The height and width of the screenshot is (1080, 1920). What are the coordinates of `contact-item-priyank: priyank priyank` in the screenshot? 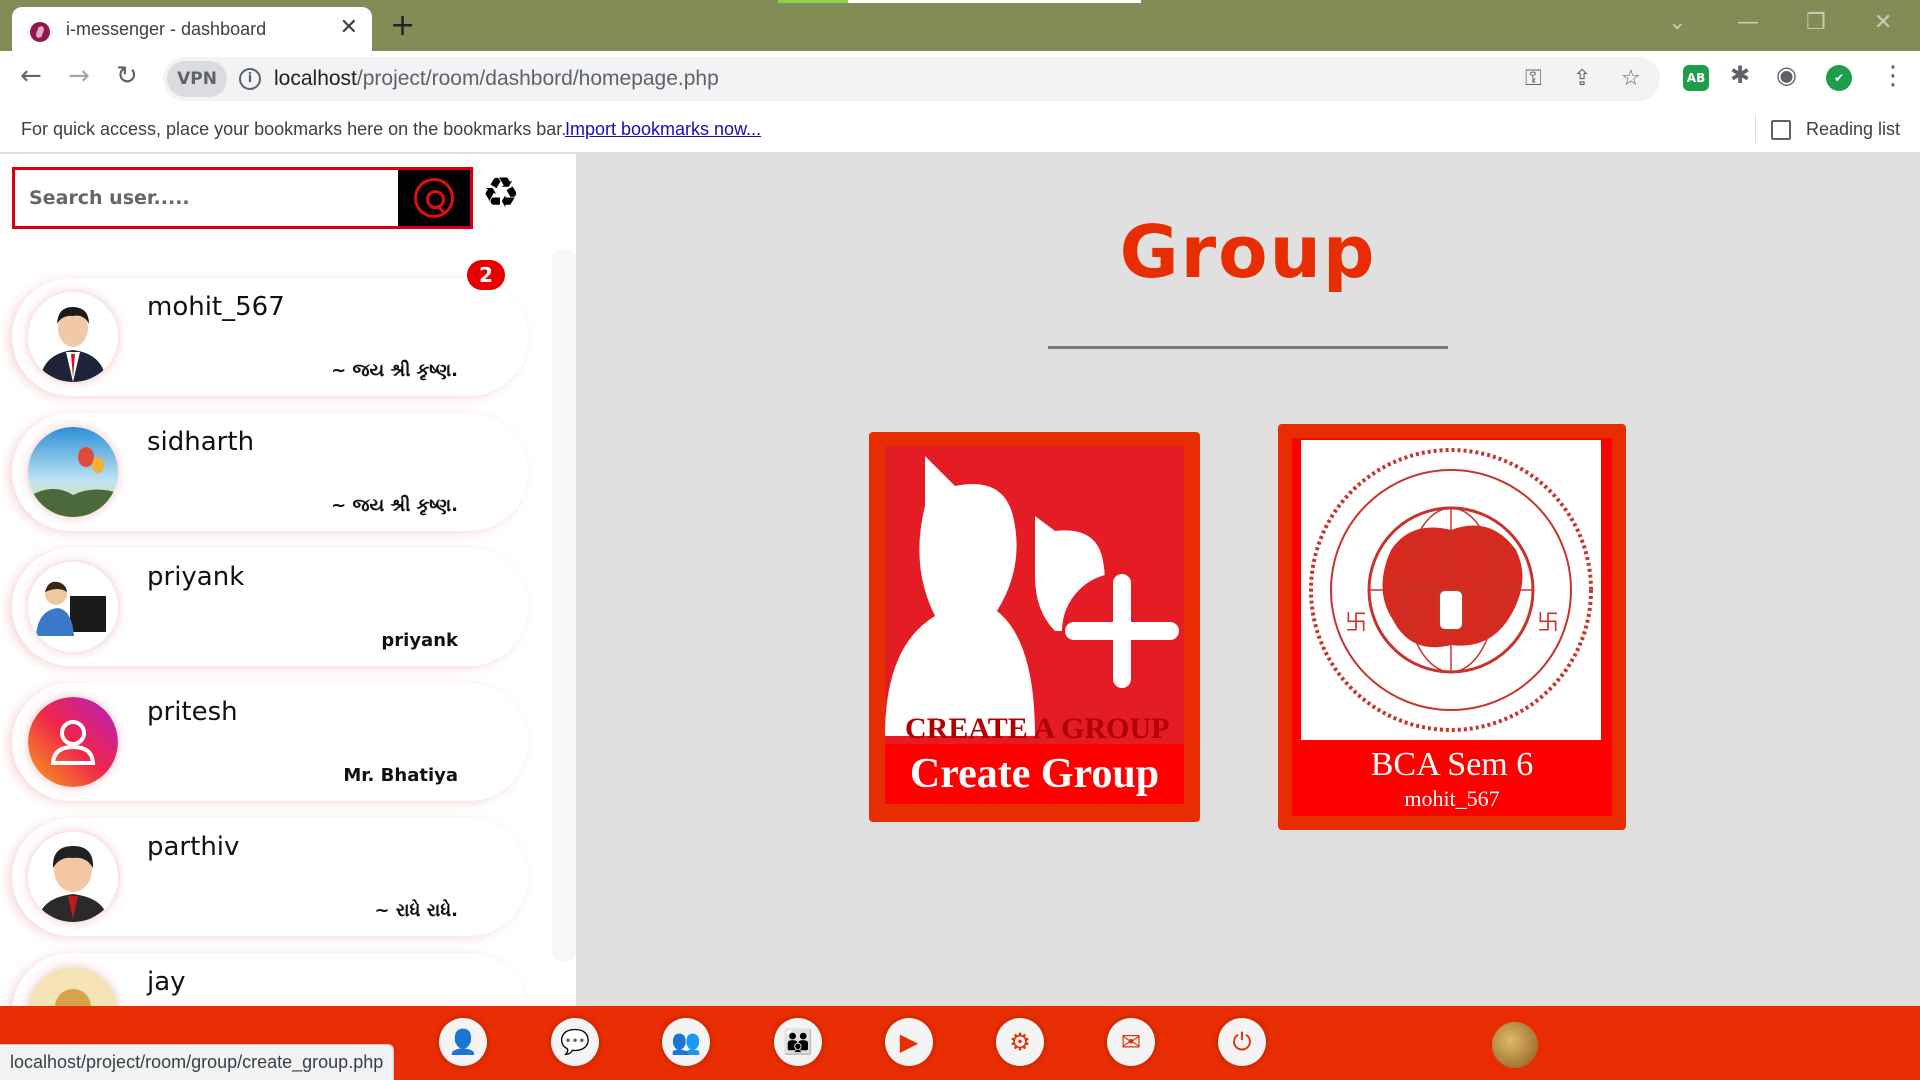 It's located at (270, 607).